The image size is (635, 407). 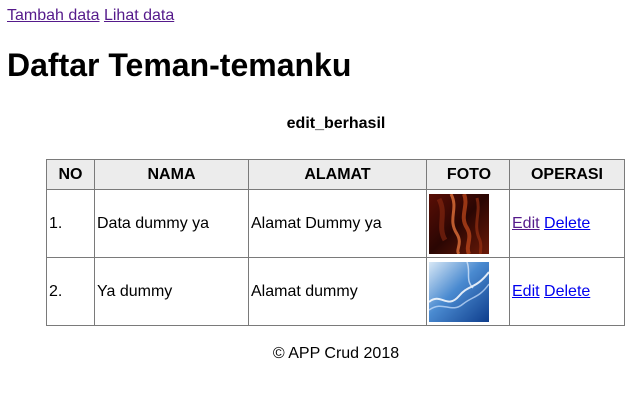 I want to click on cell-no: 2., so click(x=70, y=291).